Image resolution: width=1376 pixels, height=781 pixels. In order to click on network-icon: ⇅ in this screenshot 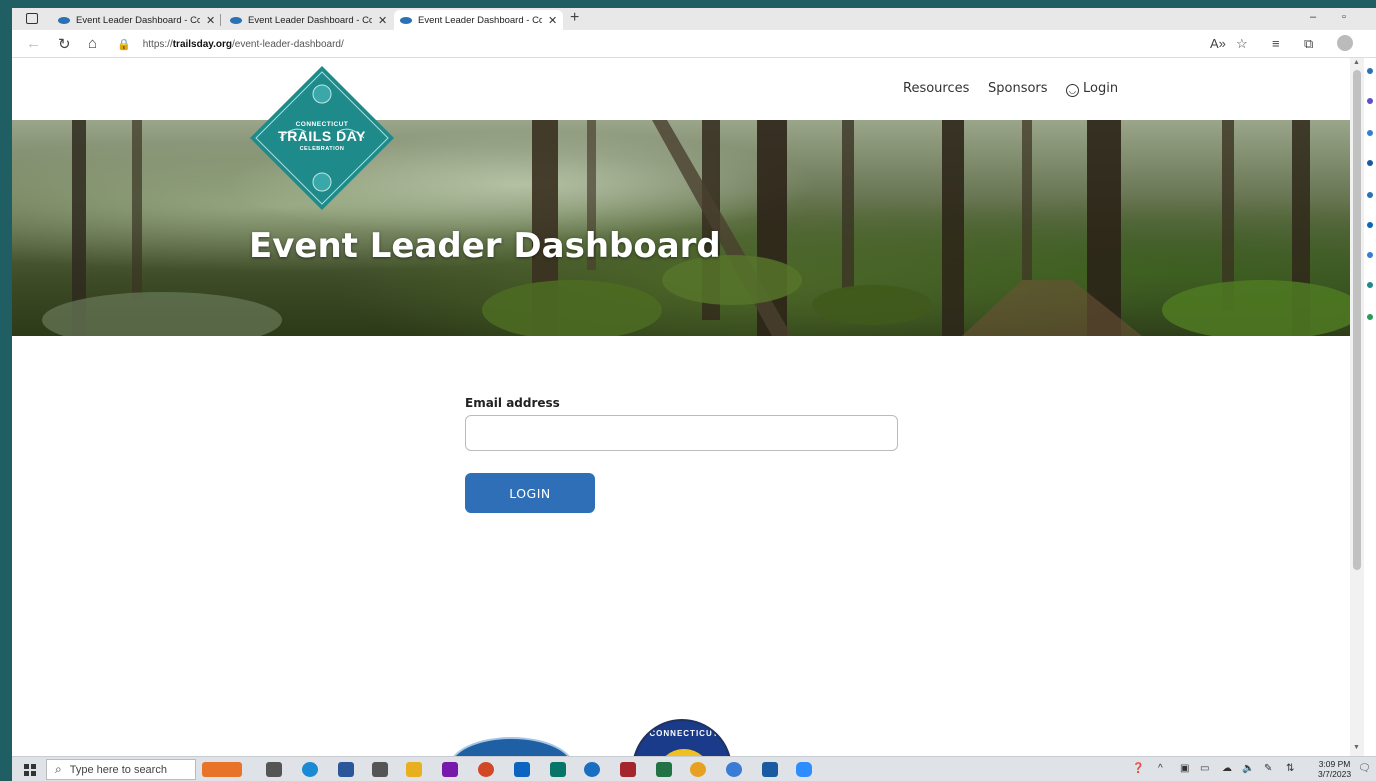, I will do `click(1290, 768)`.